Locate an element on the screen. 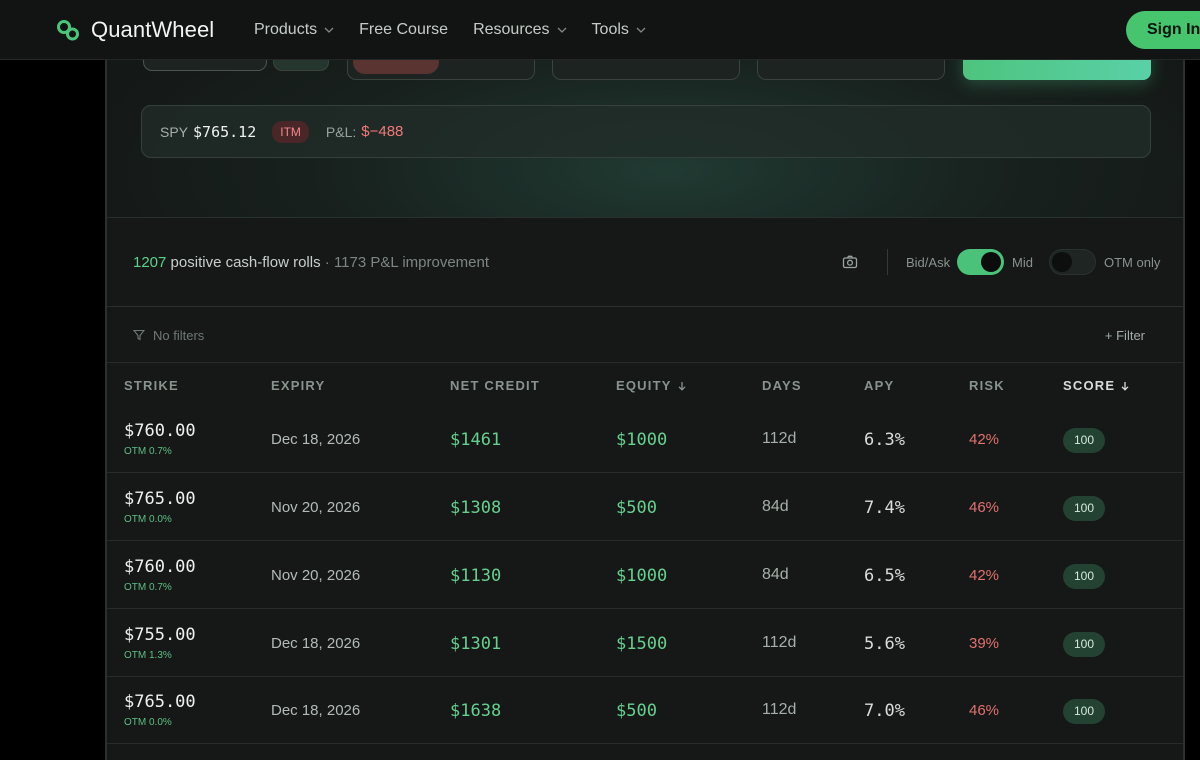  otm-only-label: OTM only is located at coordinates (1132, 262).